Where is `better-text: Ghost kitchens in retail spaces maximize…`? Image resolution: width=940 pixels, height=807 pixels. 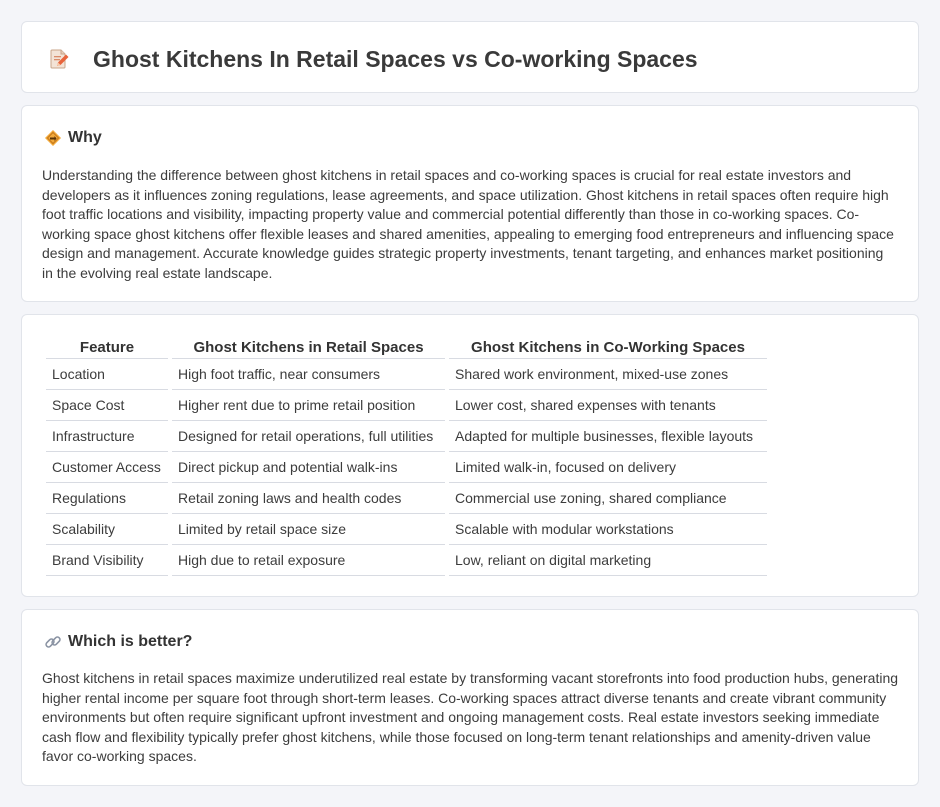
better-text: Ghost kitchens in retail spaces maximize… is located at coordinates (470, 717).